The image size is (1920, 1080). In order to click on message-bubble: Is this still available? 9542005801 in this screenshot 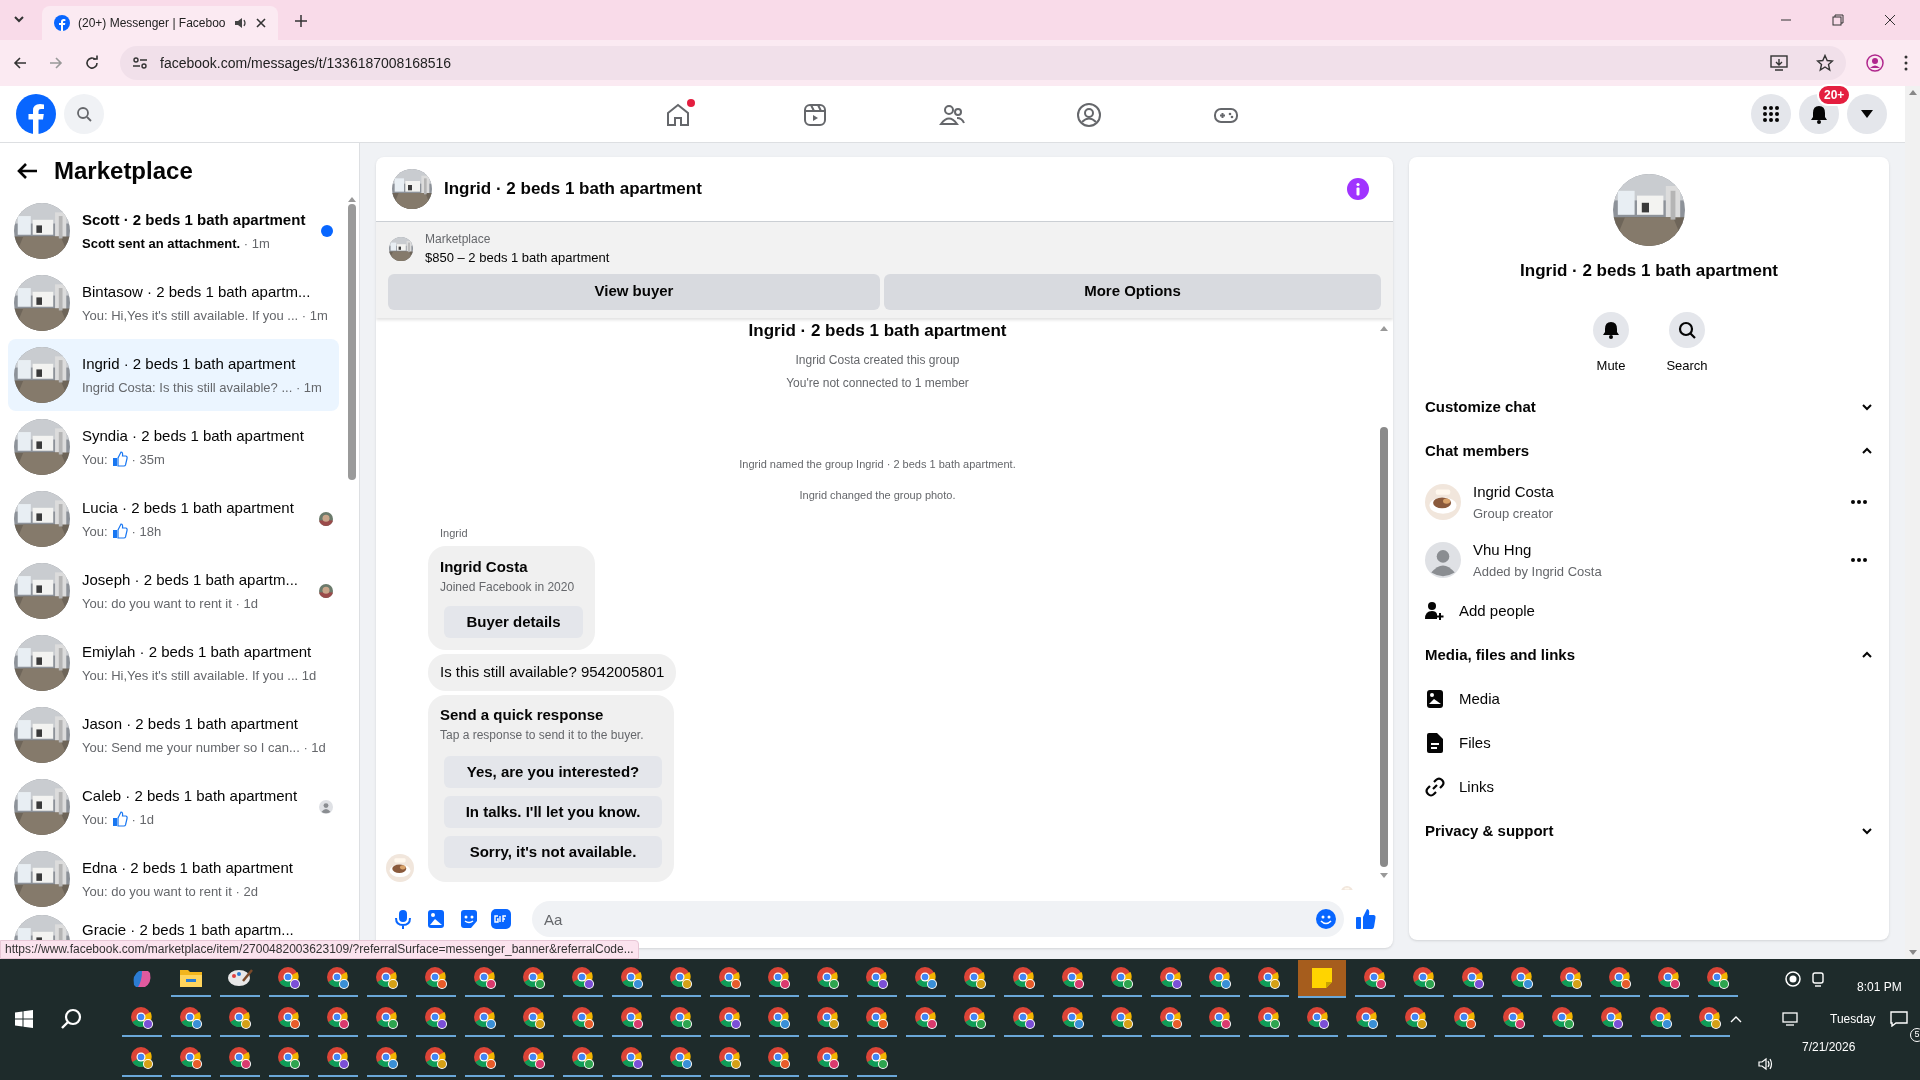, I will do `click(552, 672)`.